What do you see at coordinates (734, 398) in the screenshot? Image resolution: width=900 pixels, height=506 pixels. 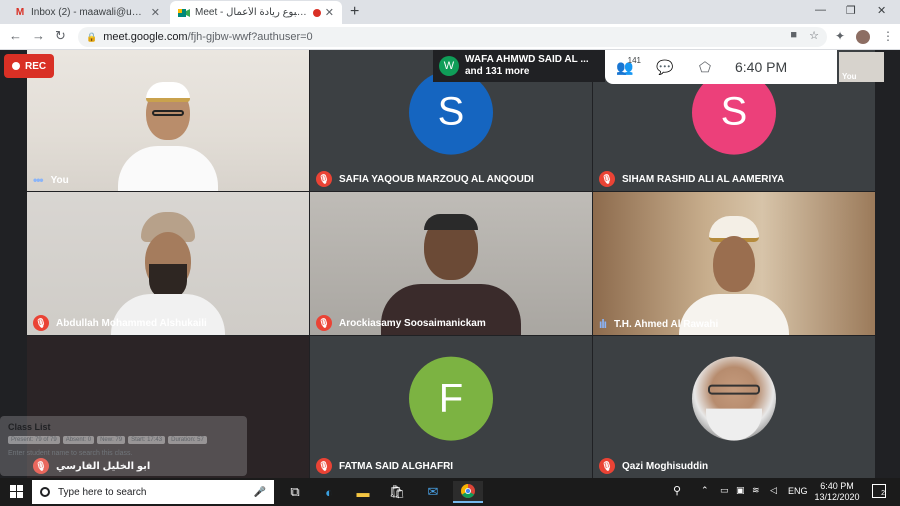 I see `participant-photo` at bounding box center [734, 398].